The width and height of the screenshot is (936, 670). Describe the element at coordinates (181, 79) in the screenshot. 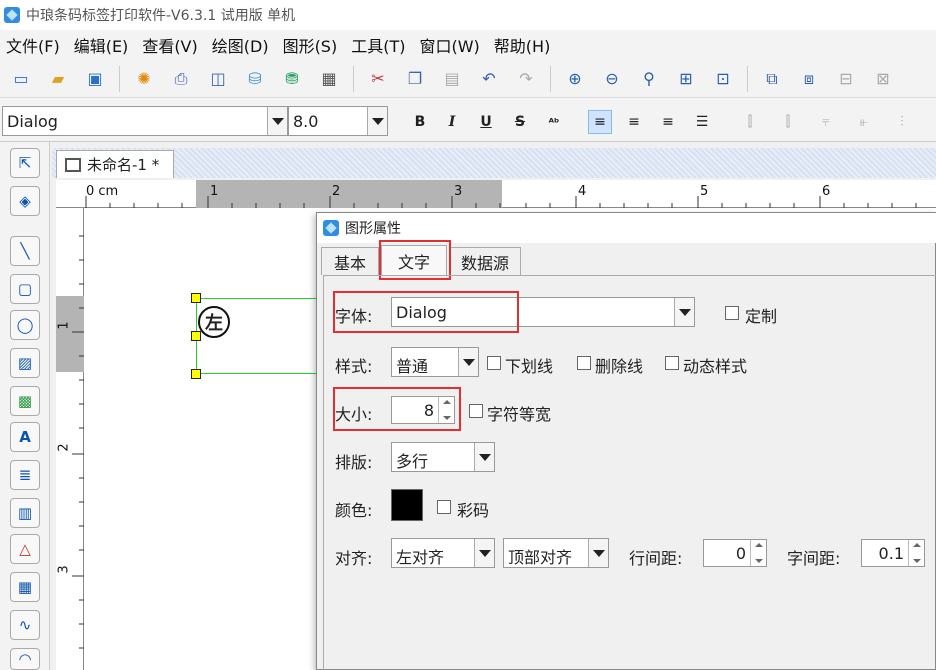

I see `print-icon: ⎙` at that location.